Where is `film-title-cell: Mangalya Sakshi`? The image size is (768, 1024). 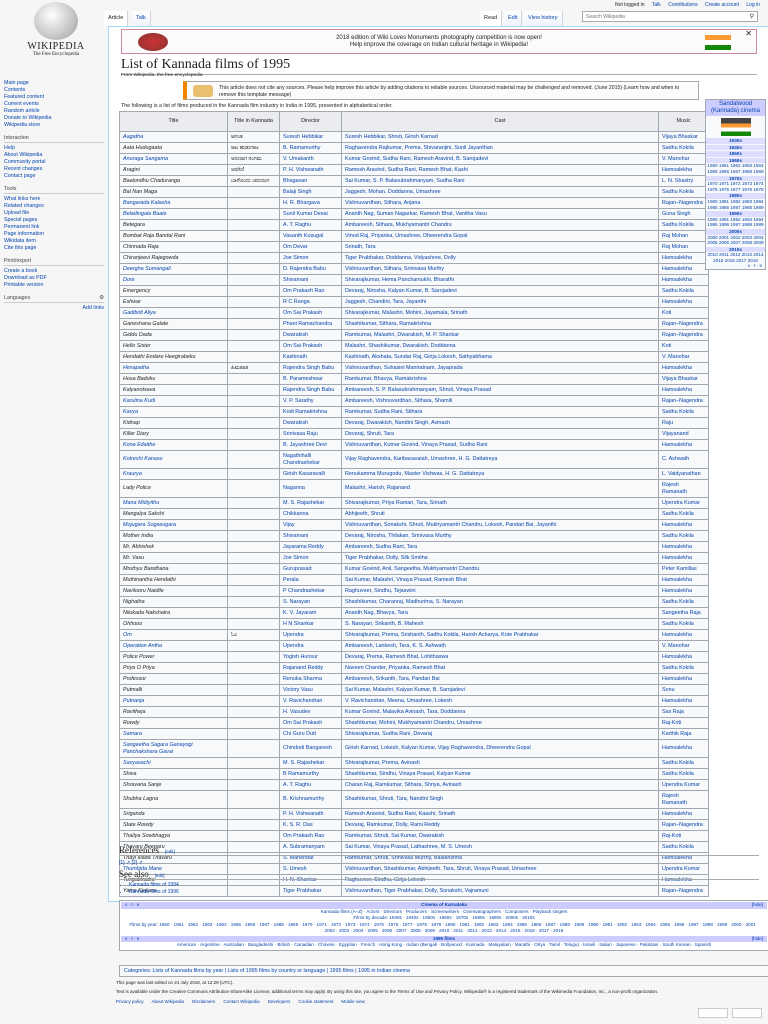 film-title-cell: Mangalya Sakshi is located at coordinates (173, 514).